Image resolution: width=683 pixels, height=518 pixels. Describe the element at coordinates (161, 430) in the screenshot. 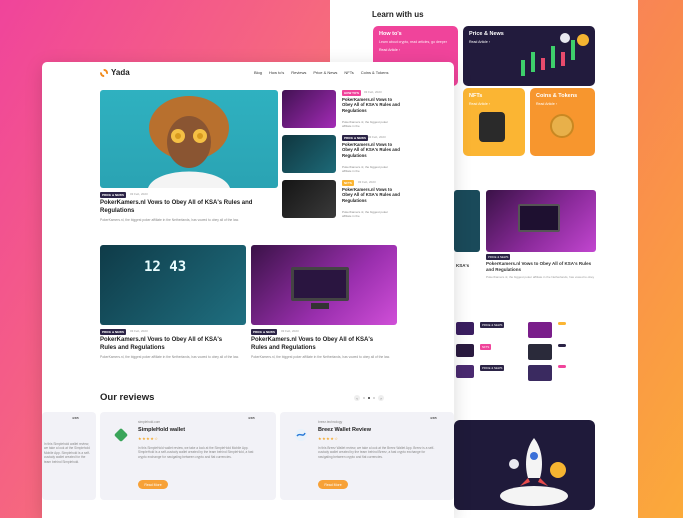

I see `review-name: SimpleHold wallet` at that location.